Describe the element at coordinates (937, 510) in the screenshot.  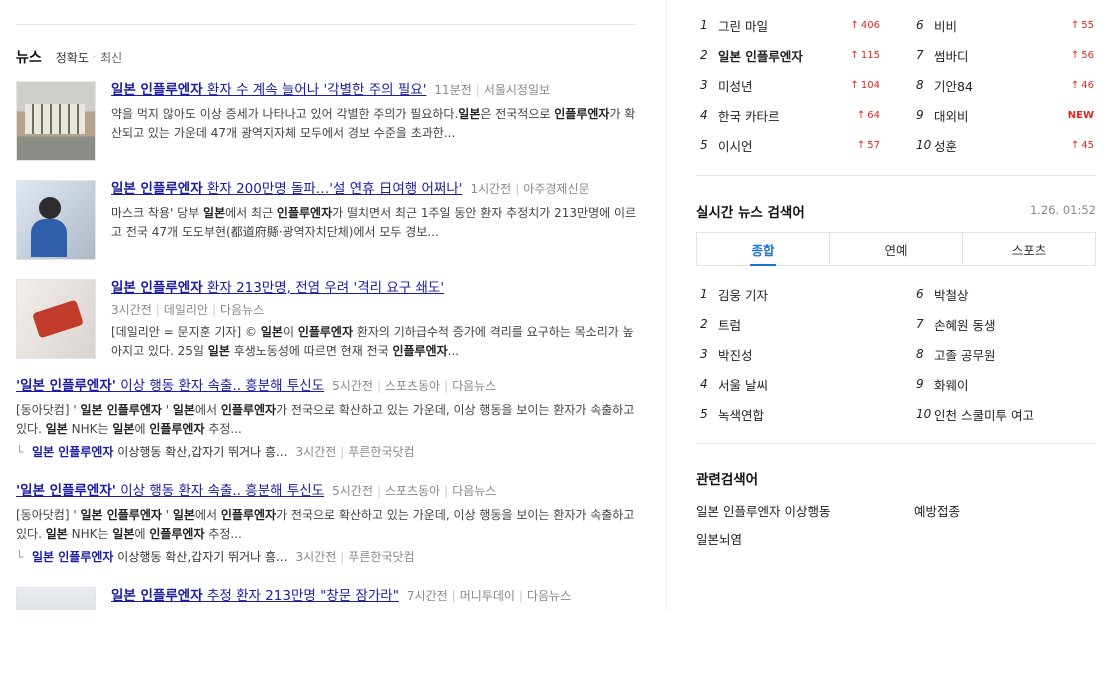
I see `related-keyword: 예방접종` at that location.